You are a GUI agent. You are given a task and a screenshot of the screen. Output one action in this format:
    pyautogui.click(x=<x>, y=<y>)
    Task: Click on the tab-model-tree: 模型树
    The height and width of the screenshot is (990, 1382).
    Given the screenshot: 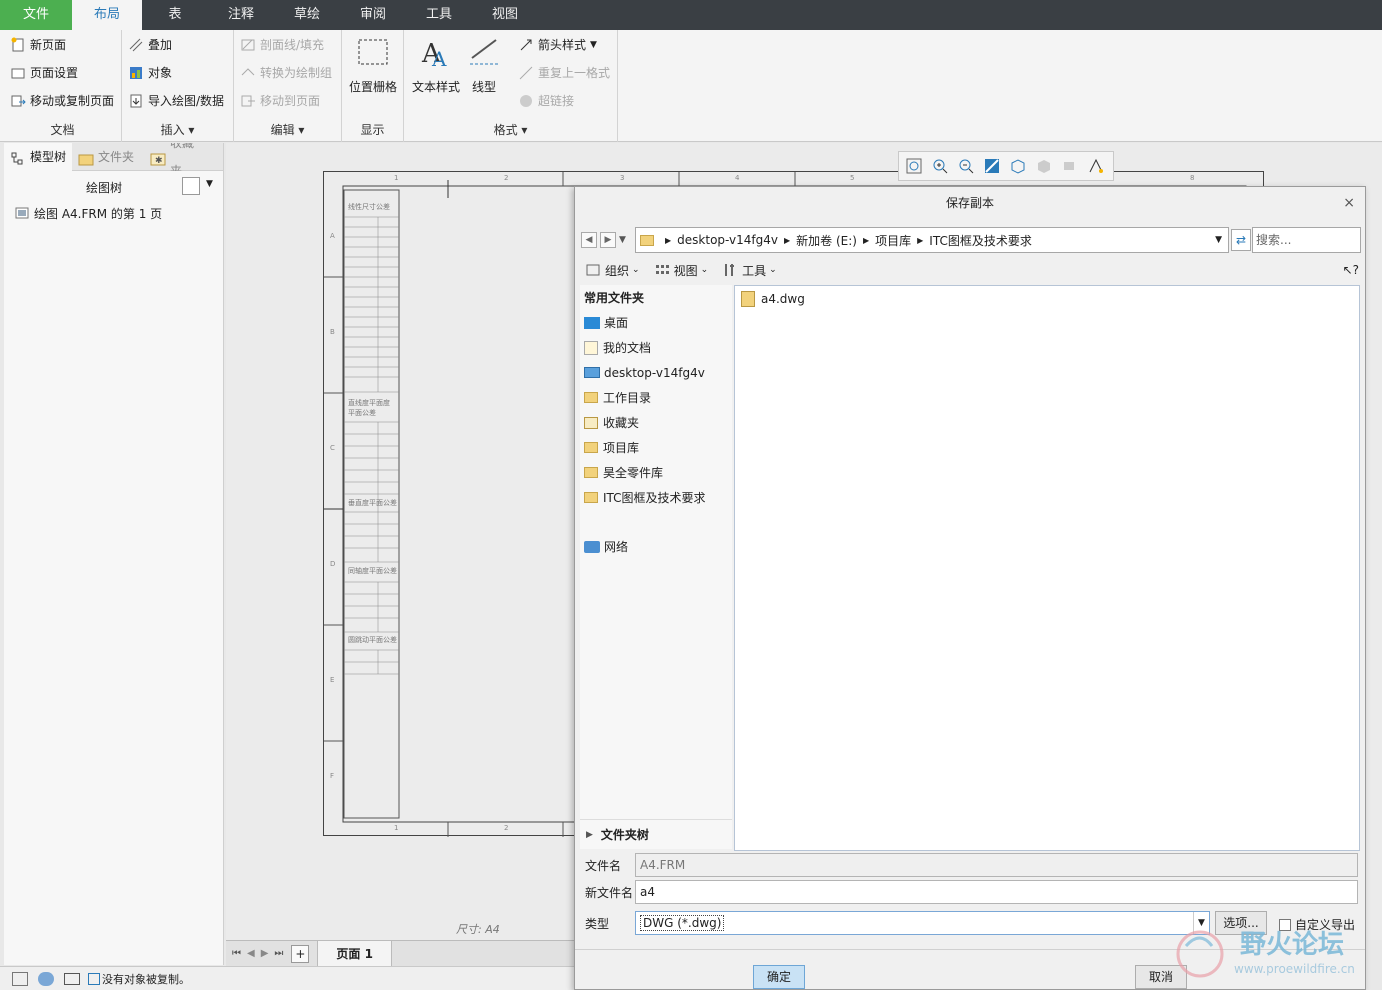 What is the action you would take?
    pyautogui.click(x=38, y=157)
    